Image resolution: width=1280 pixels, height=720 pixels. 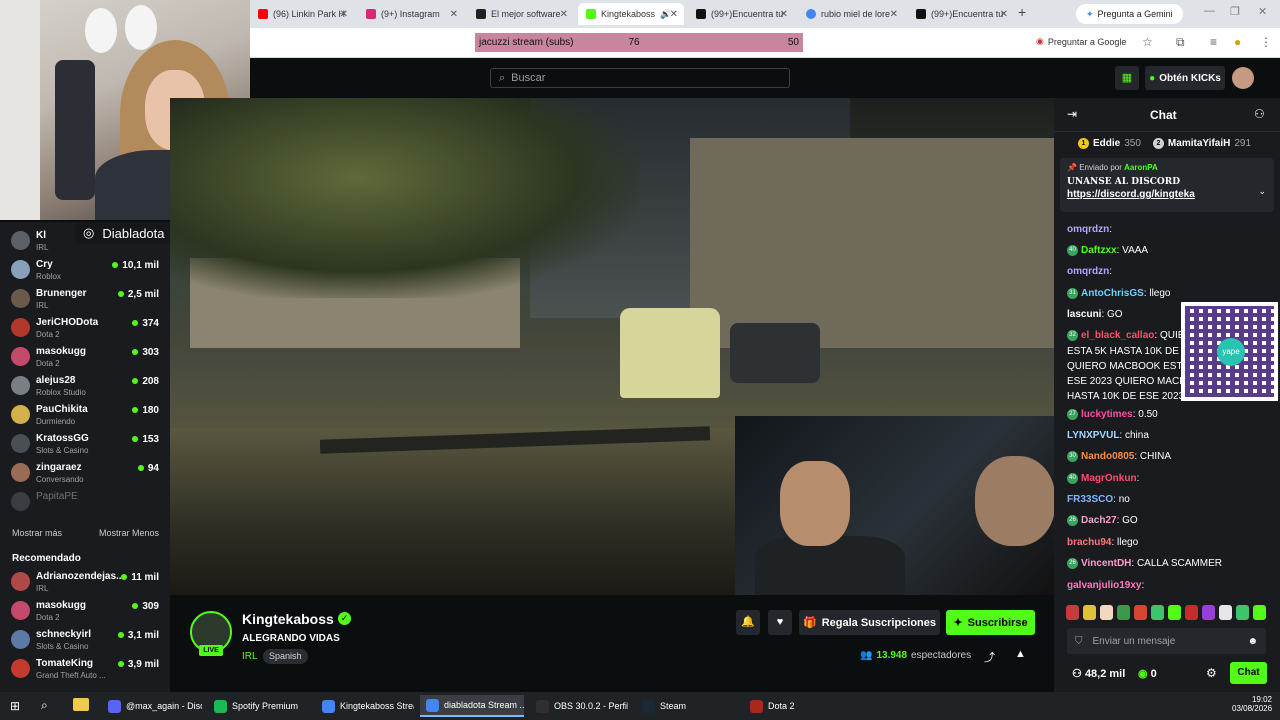 What do you see at coordinates (85, 385) in the screenshot?
I see `sidebar-channel: alejus28 Roblox Studio 208` at bounding box center [85, 385].